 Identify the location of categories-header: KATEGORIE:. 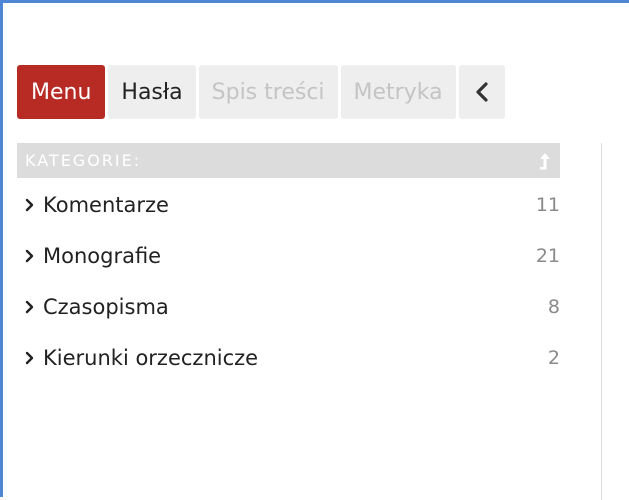
(288, 160).